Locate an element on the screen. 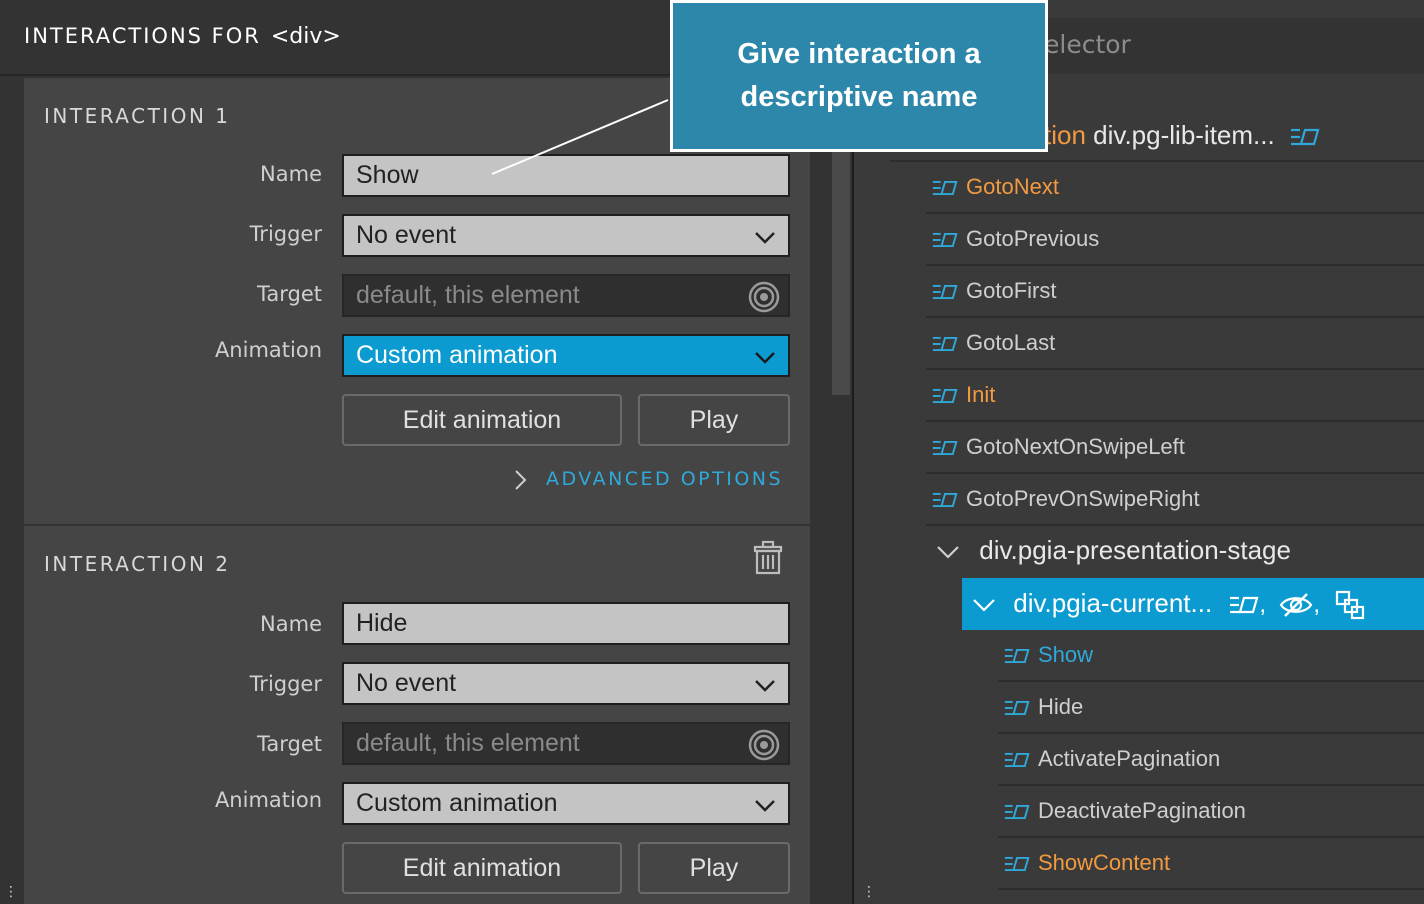  tree-node-current-selected: div.pgia-current... , , is located at coordinates (1193, 604).